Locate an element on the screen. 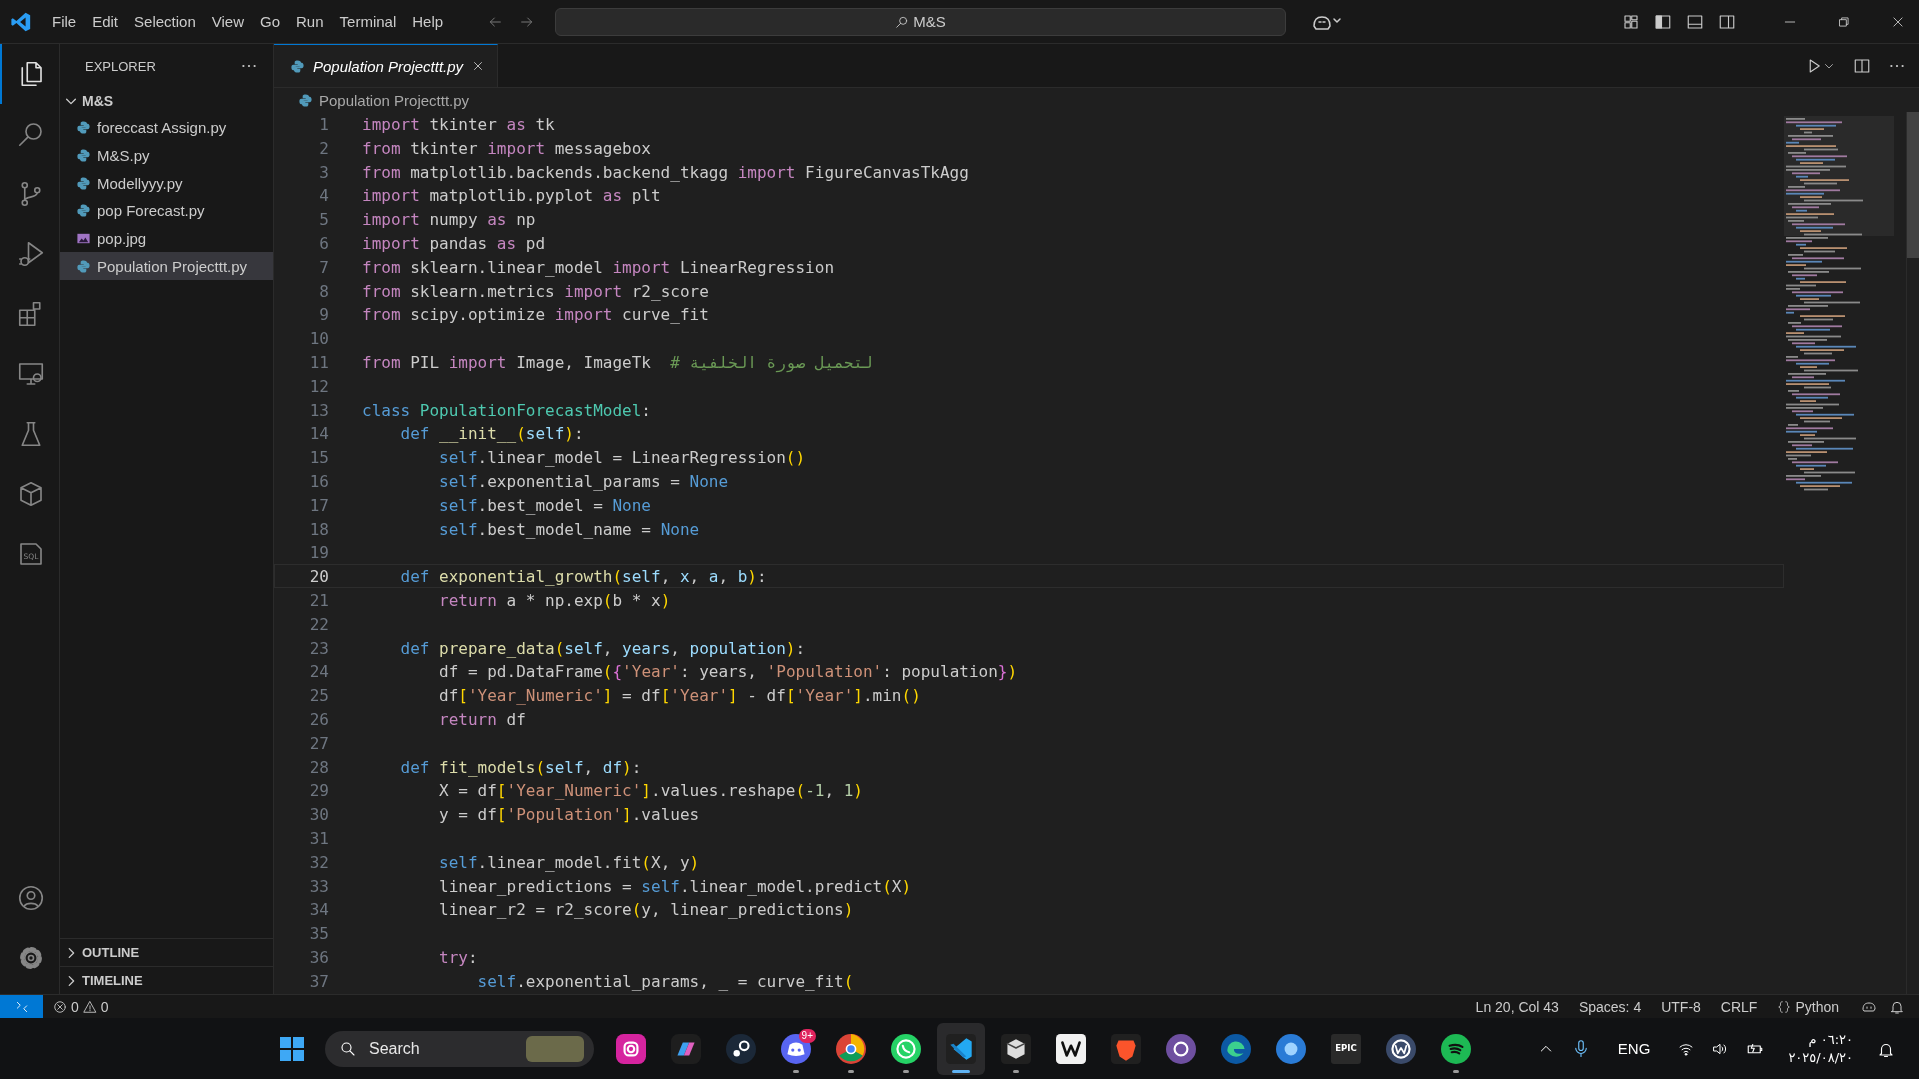  app-logo-icon is located at coordinates (21, 21).